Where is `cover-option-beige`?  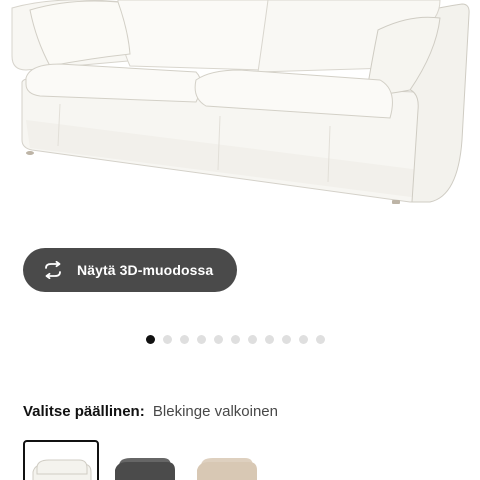
cover-option-beige is located at coordinates (231, 460).